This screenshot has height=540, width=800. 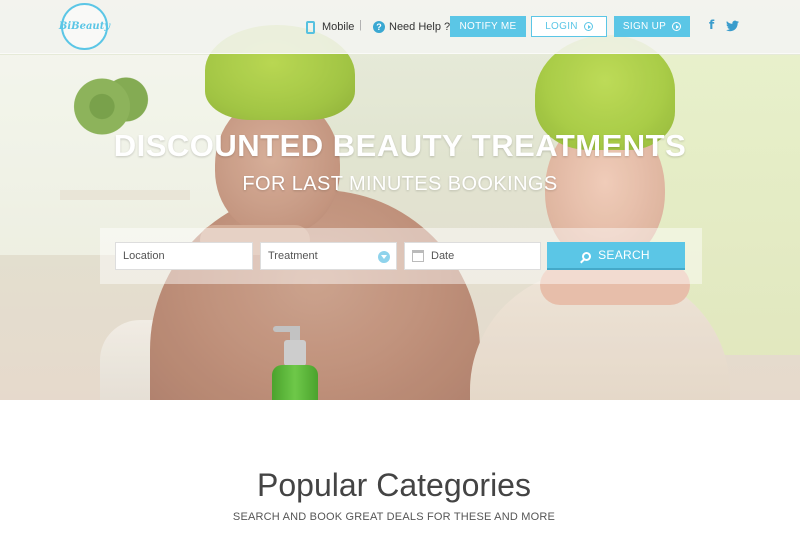 I want to click on help-icon: ?, so click(x=379, y=27).